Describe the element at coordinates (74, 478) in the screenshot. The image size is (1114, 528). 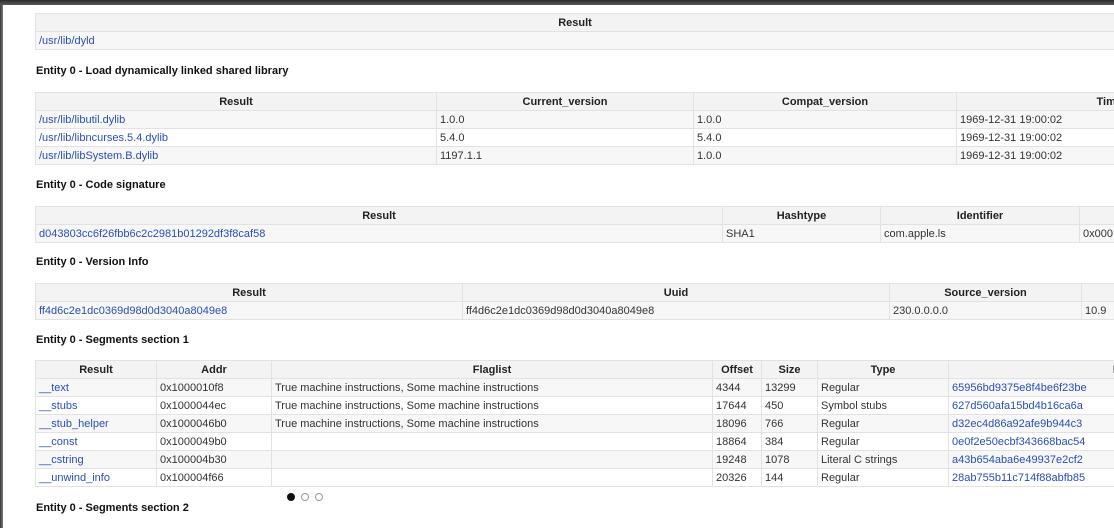
I see `result-link: __unwind_info` at that location.